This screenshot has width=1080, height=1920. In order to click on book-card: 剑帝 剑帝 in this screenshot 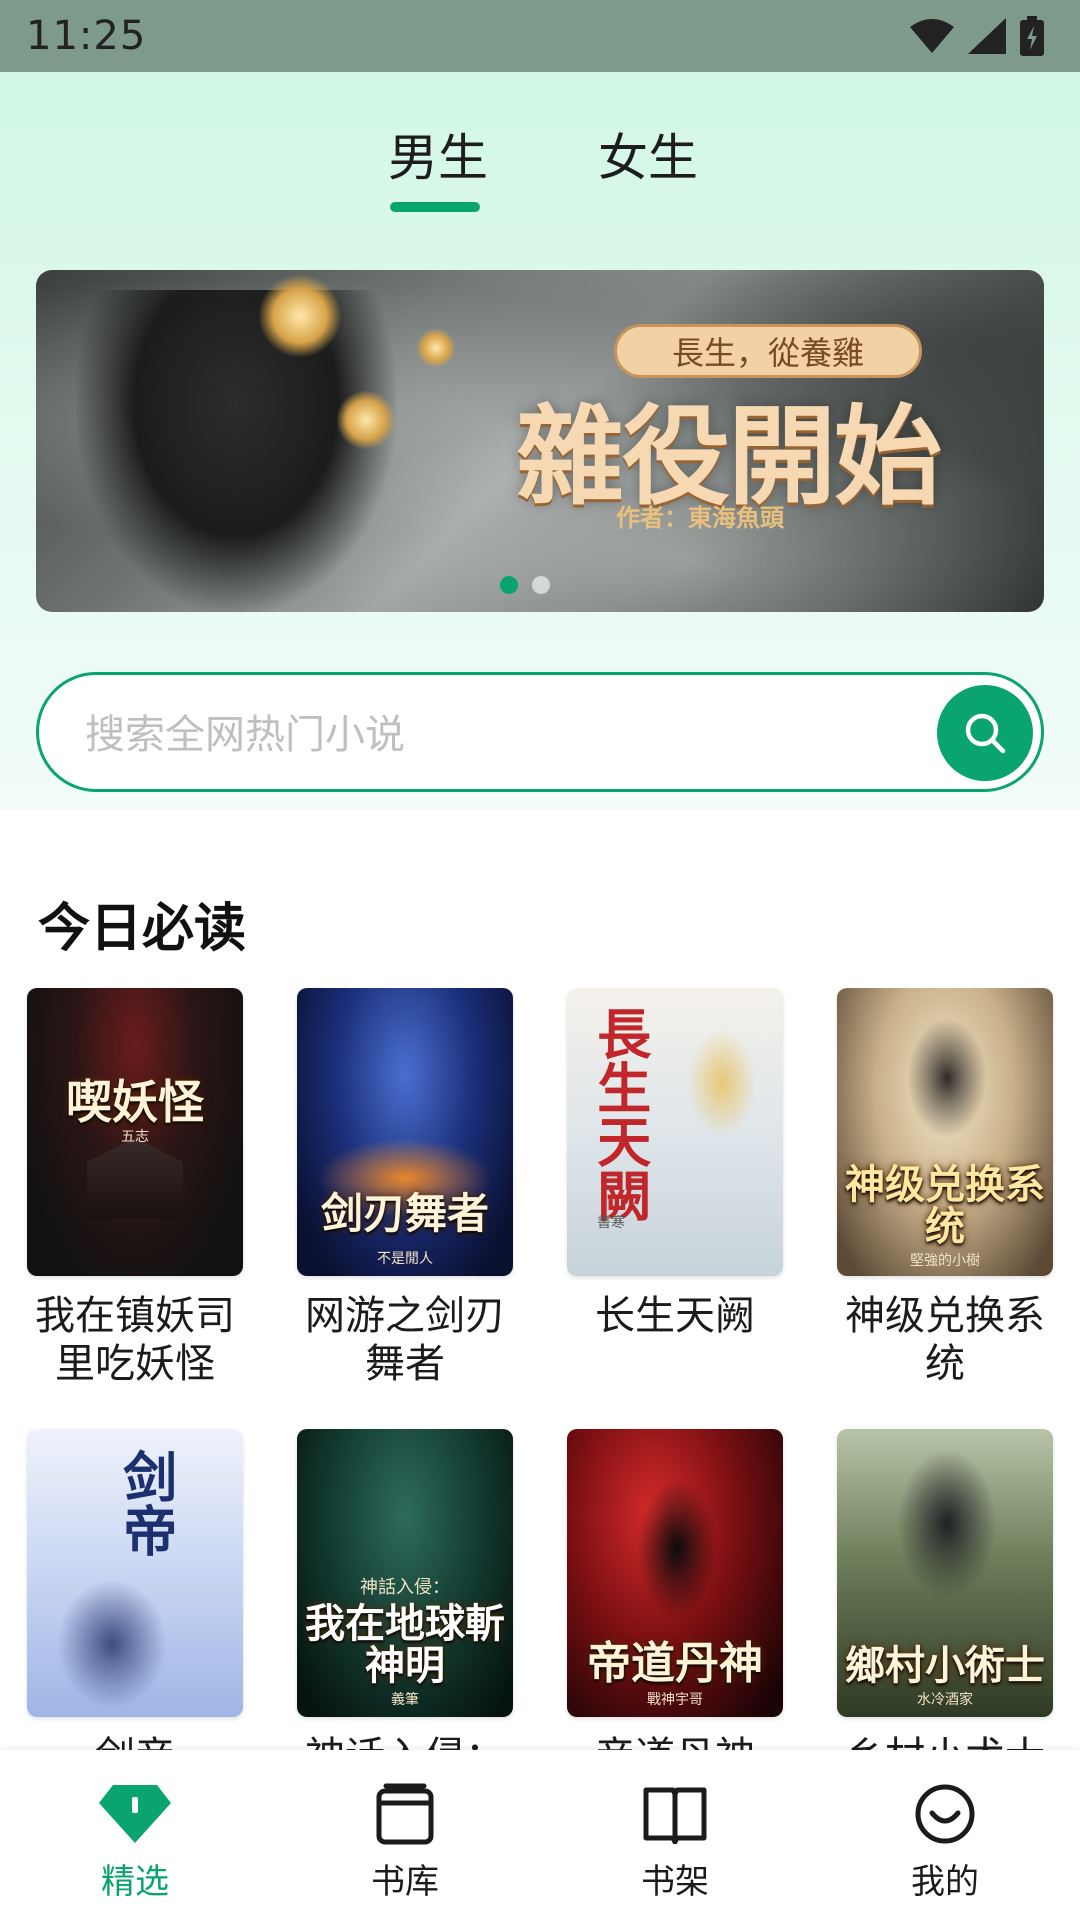, I will do `click(135, 1605)`.